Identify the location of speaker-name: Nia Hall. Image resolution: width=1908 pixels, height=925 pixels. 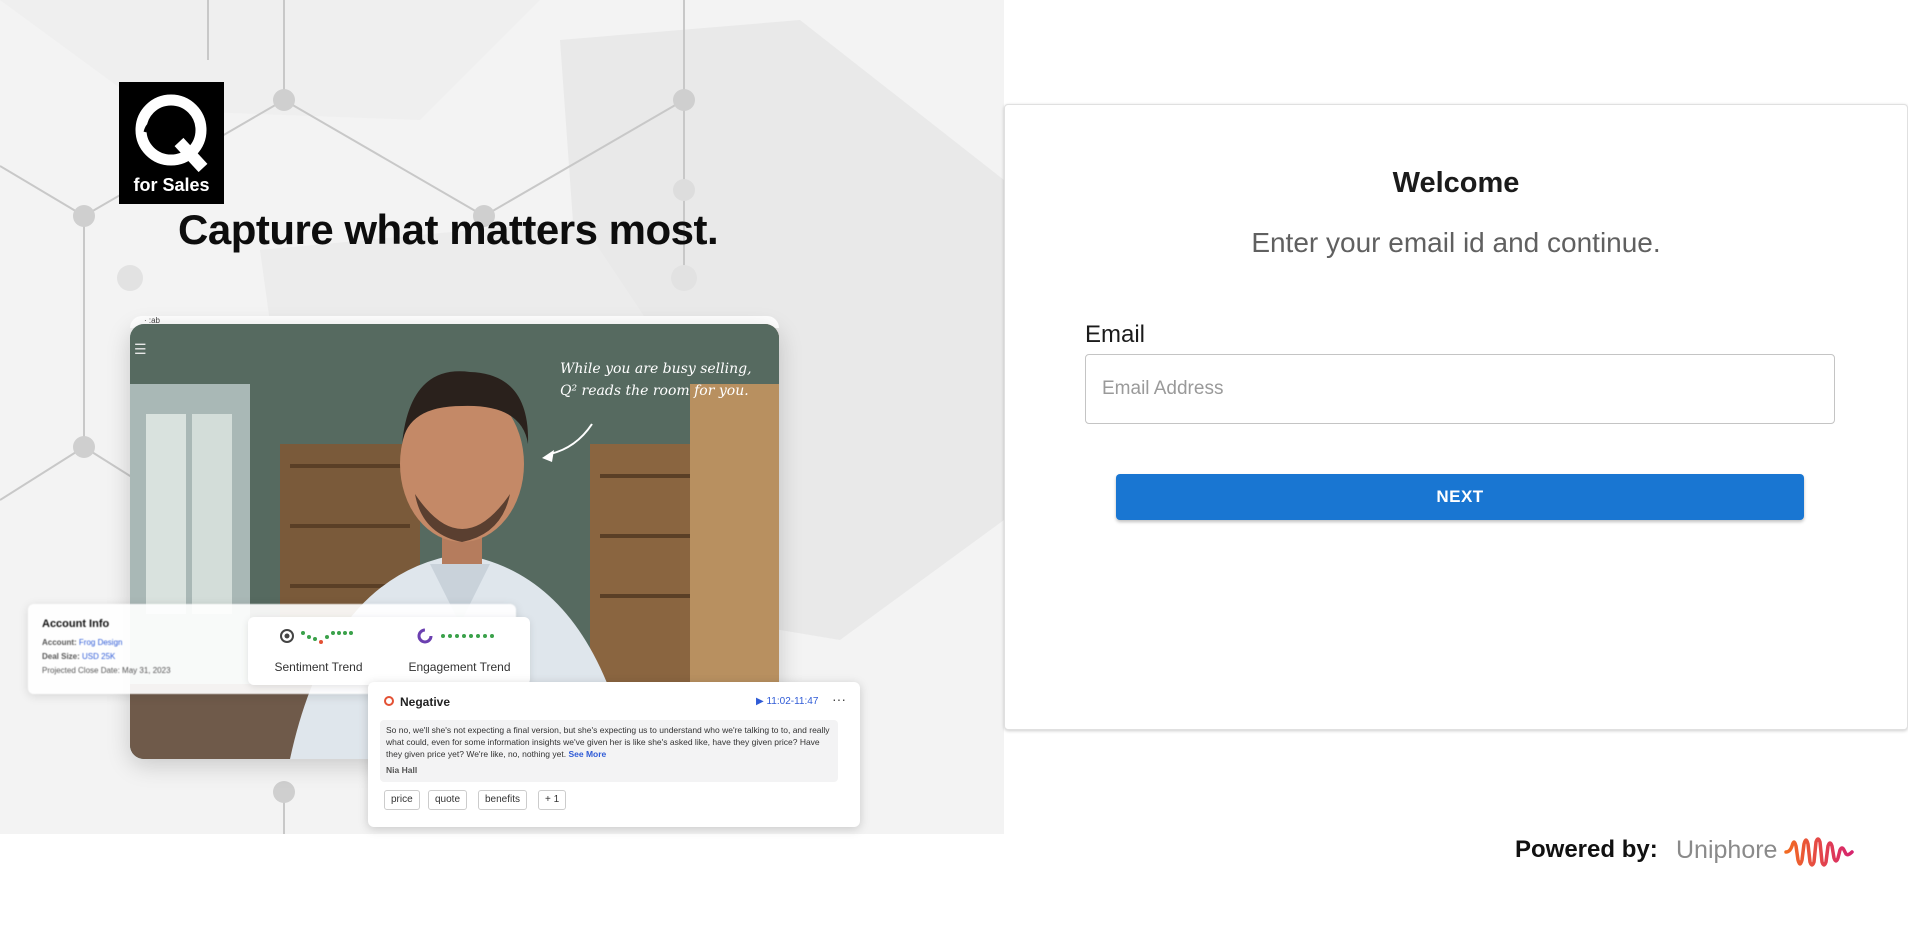
(402, 770).